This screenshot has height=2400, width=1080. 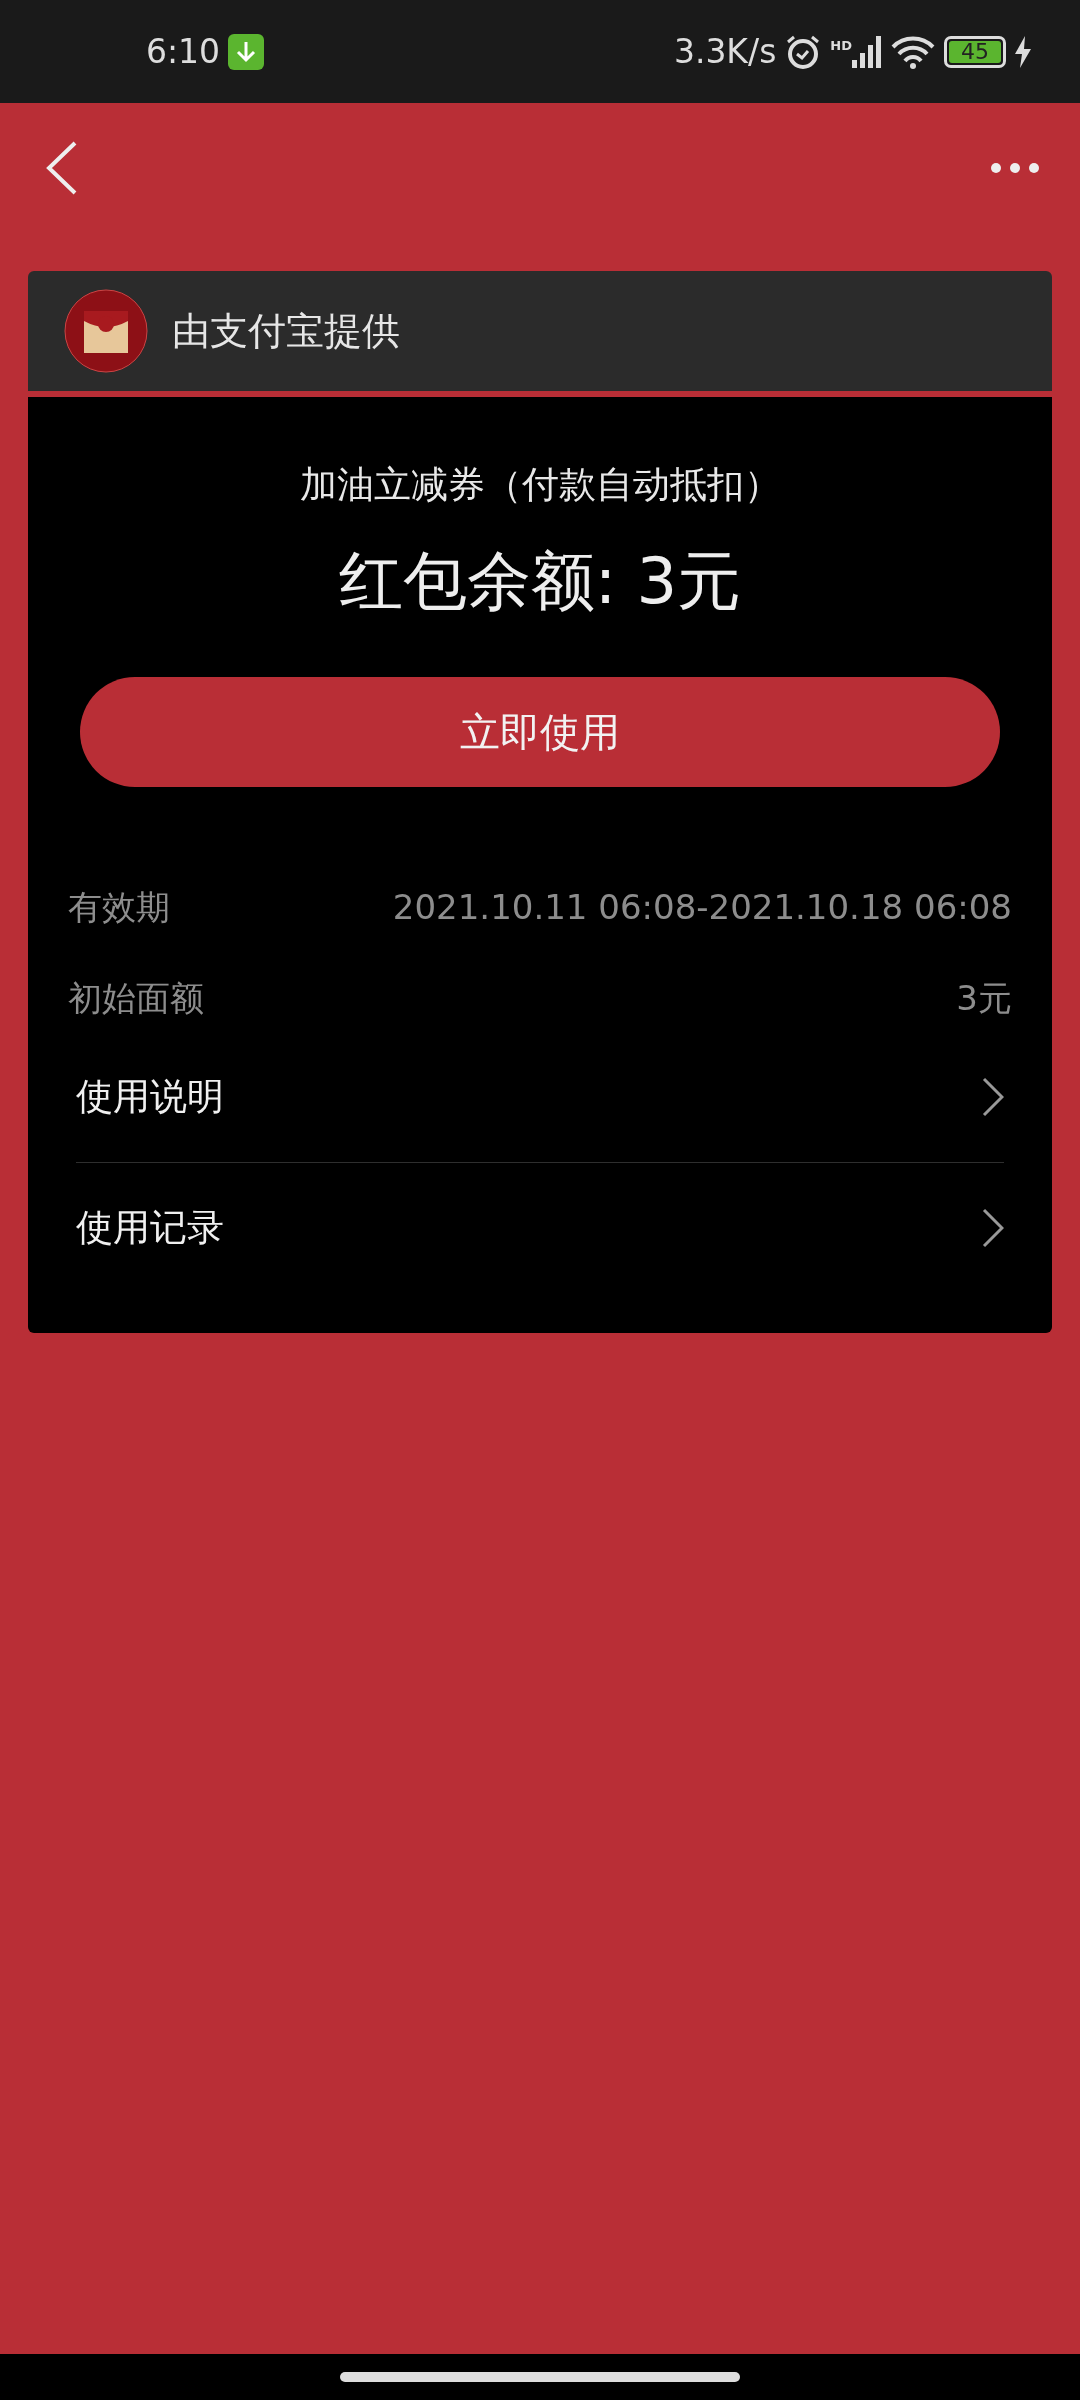 What do you see at coordinates (106, 331) in the screenshot?
I see `envelope-icon` at bounding box center [106, 331].